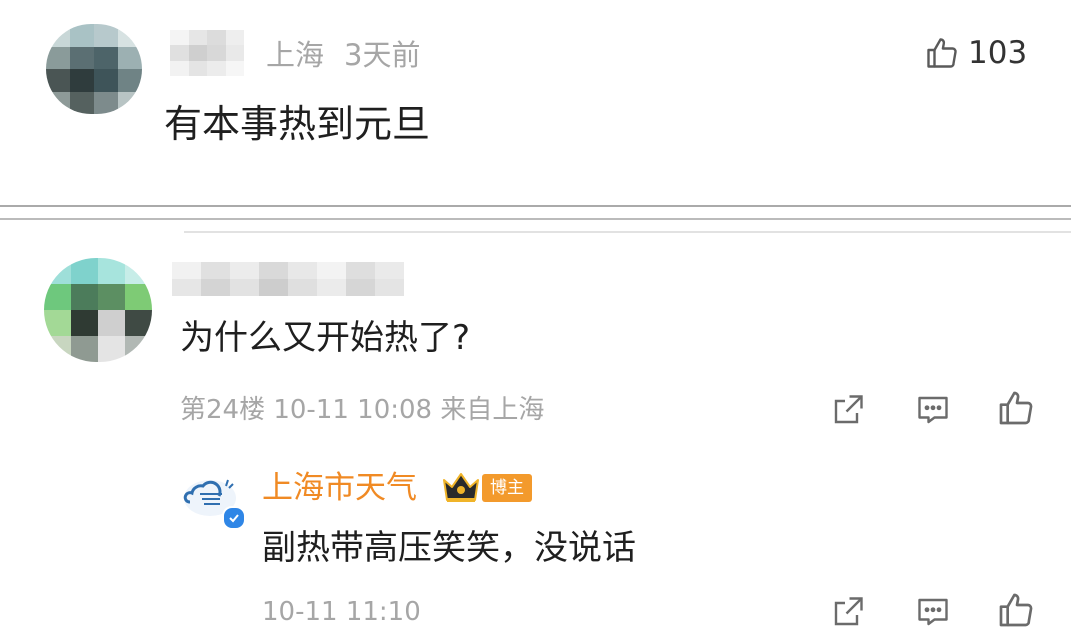  What do you see at coordinates (295, 55) in the screenshot?
I see `comment-location: 上海` at bounding box center [295, 55].